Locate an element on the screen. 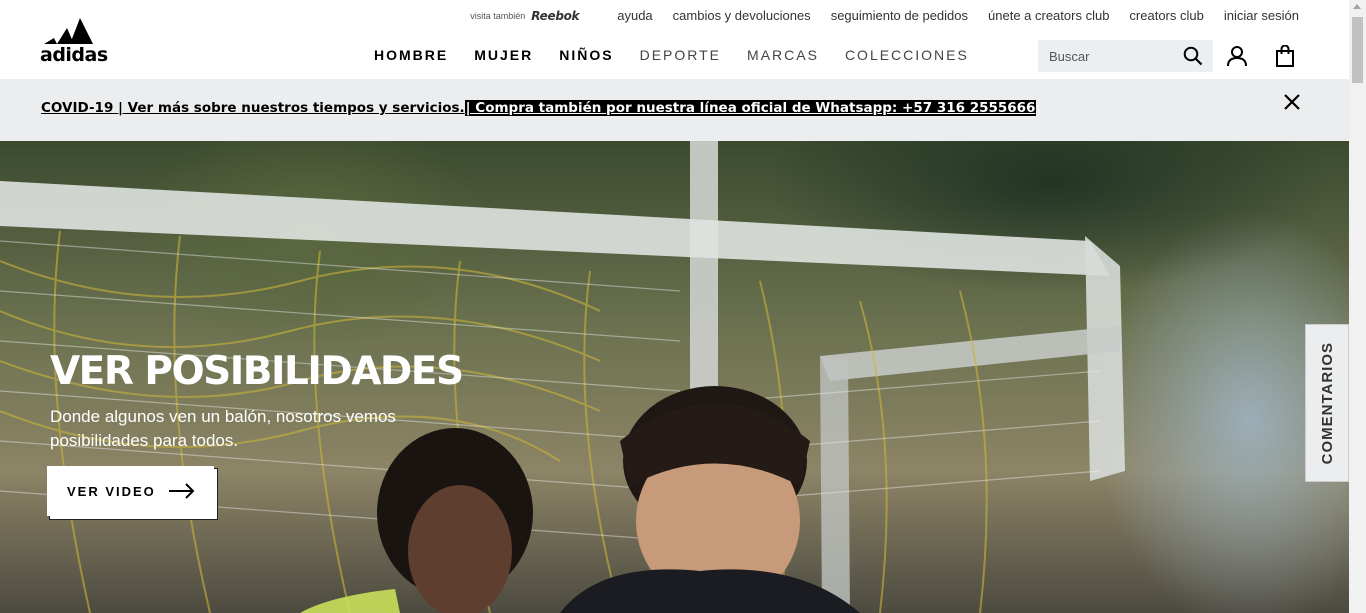  scroll-up-icon is located at coordinates (1357, 6).